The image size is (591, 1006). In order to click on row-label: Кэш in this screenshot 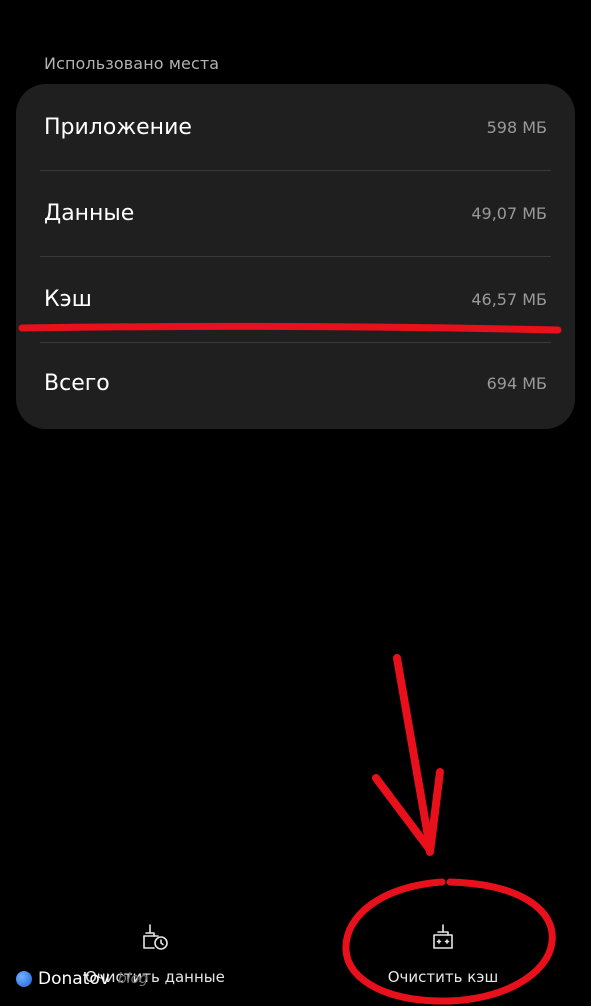, I will do `click(68, 299)`.